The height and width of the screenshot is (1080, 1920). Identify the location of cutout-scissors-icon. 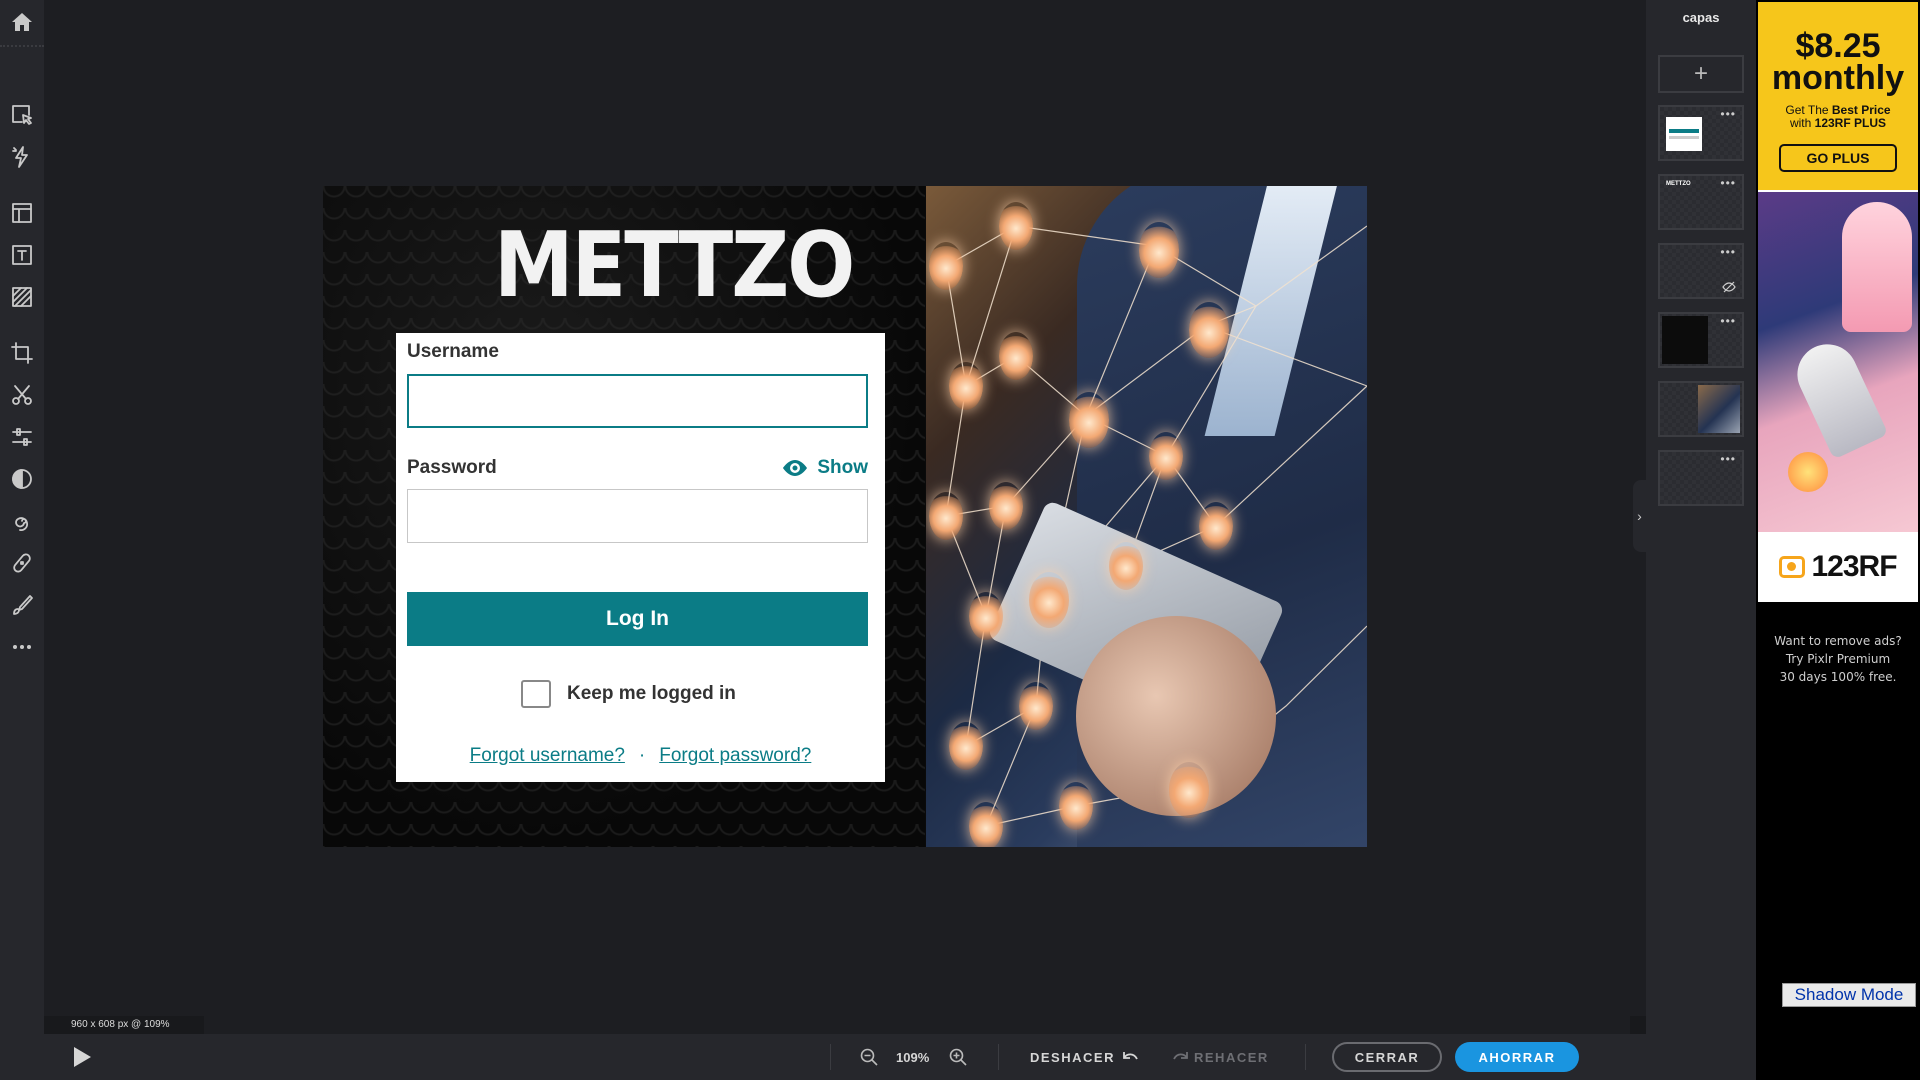
(22, 395).